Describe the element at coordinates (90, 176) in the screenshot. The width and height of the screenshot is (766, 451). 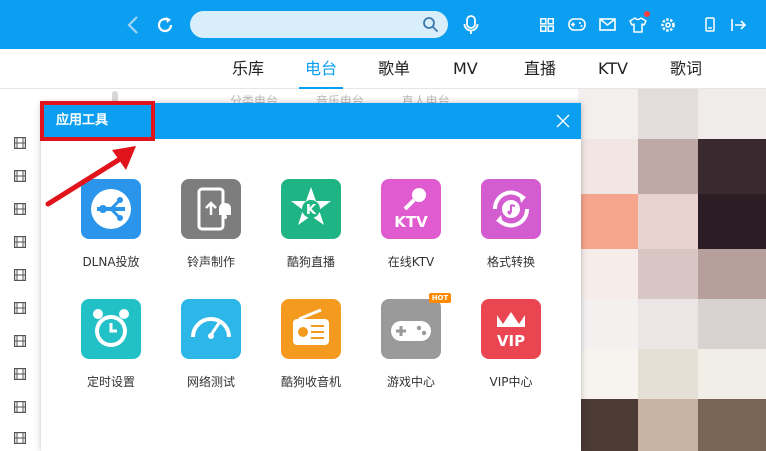
I see `annotation-arrow` at that location.